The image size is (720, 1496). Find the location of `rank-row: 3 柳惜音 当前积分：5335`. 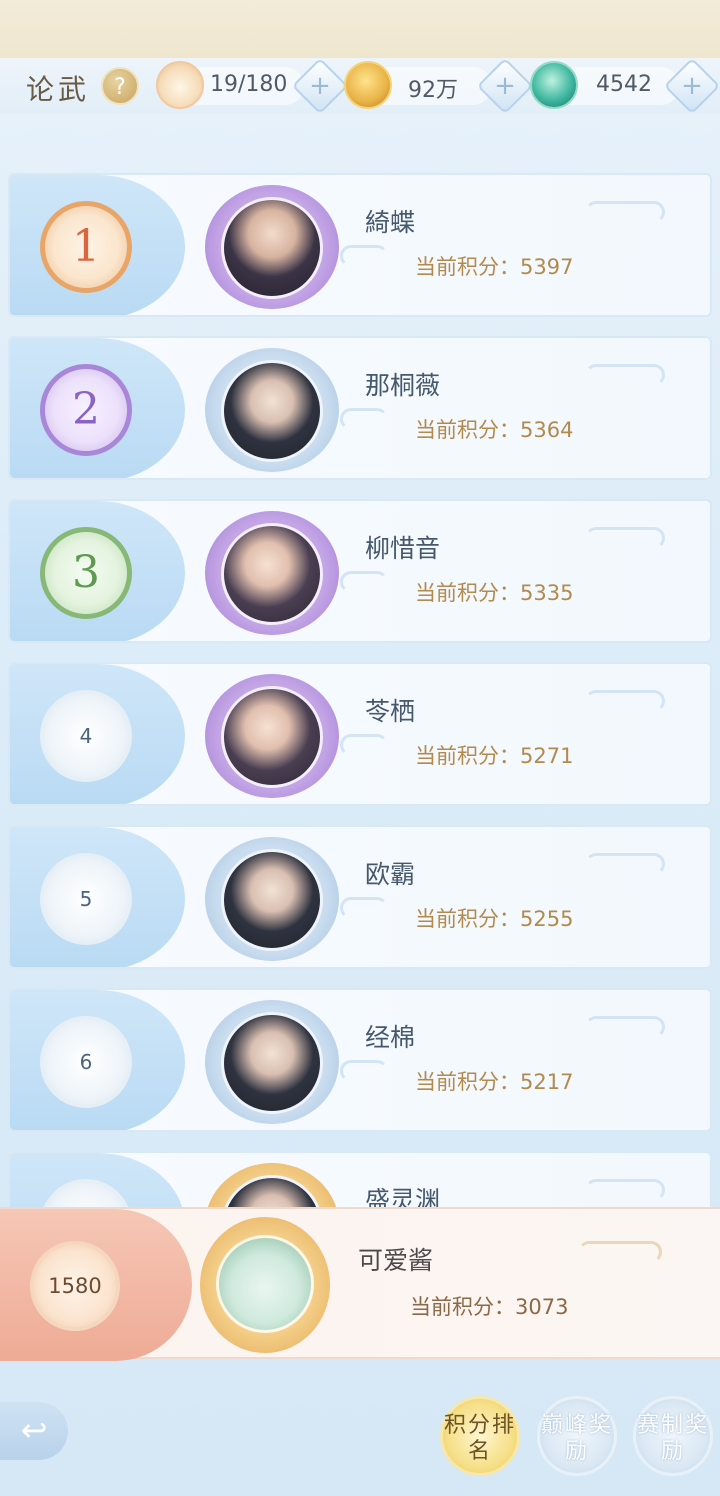

rank-row: 3 柳惜音 当前积分：5335 is located at coordinates (360, 571).